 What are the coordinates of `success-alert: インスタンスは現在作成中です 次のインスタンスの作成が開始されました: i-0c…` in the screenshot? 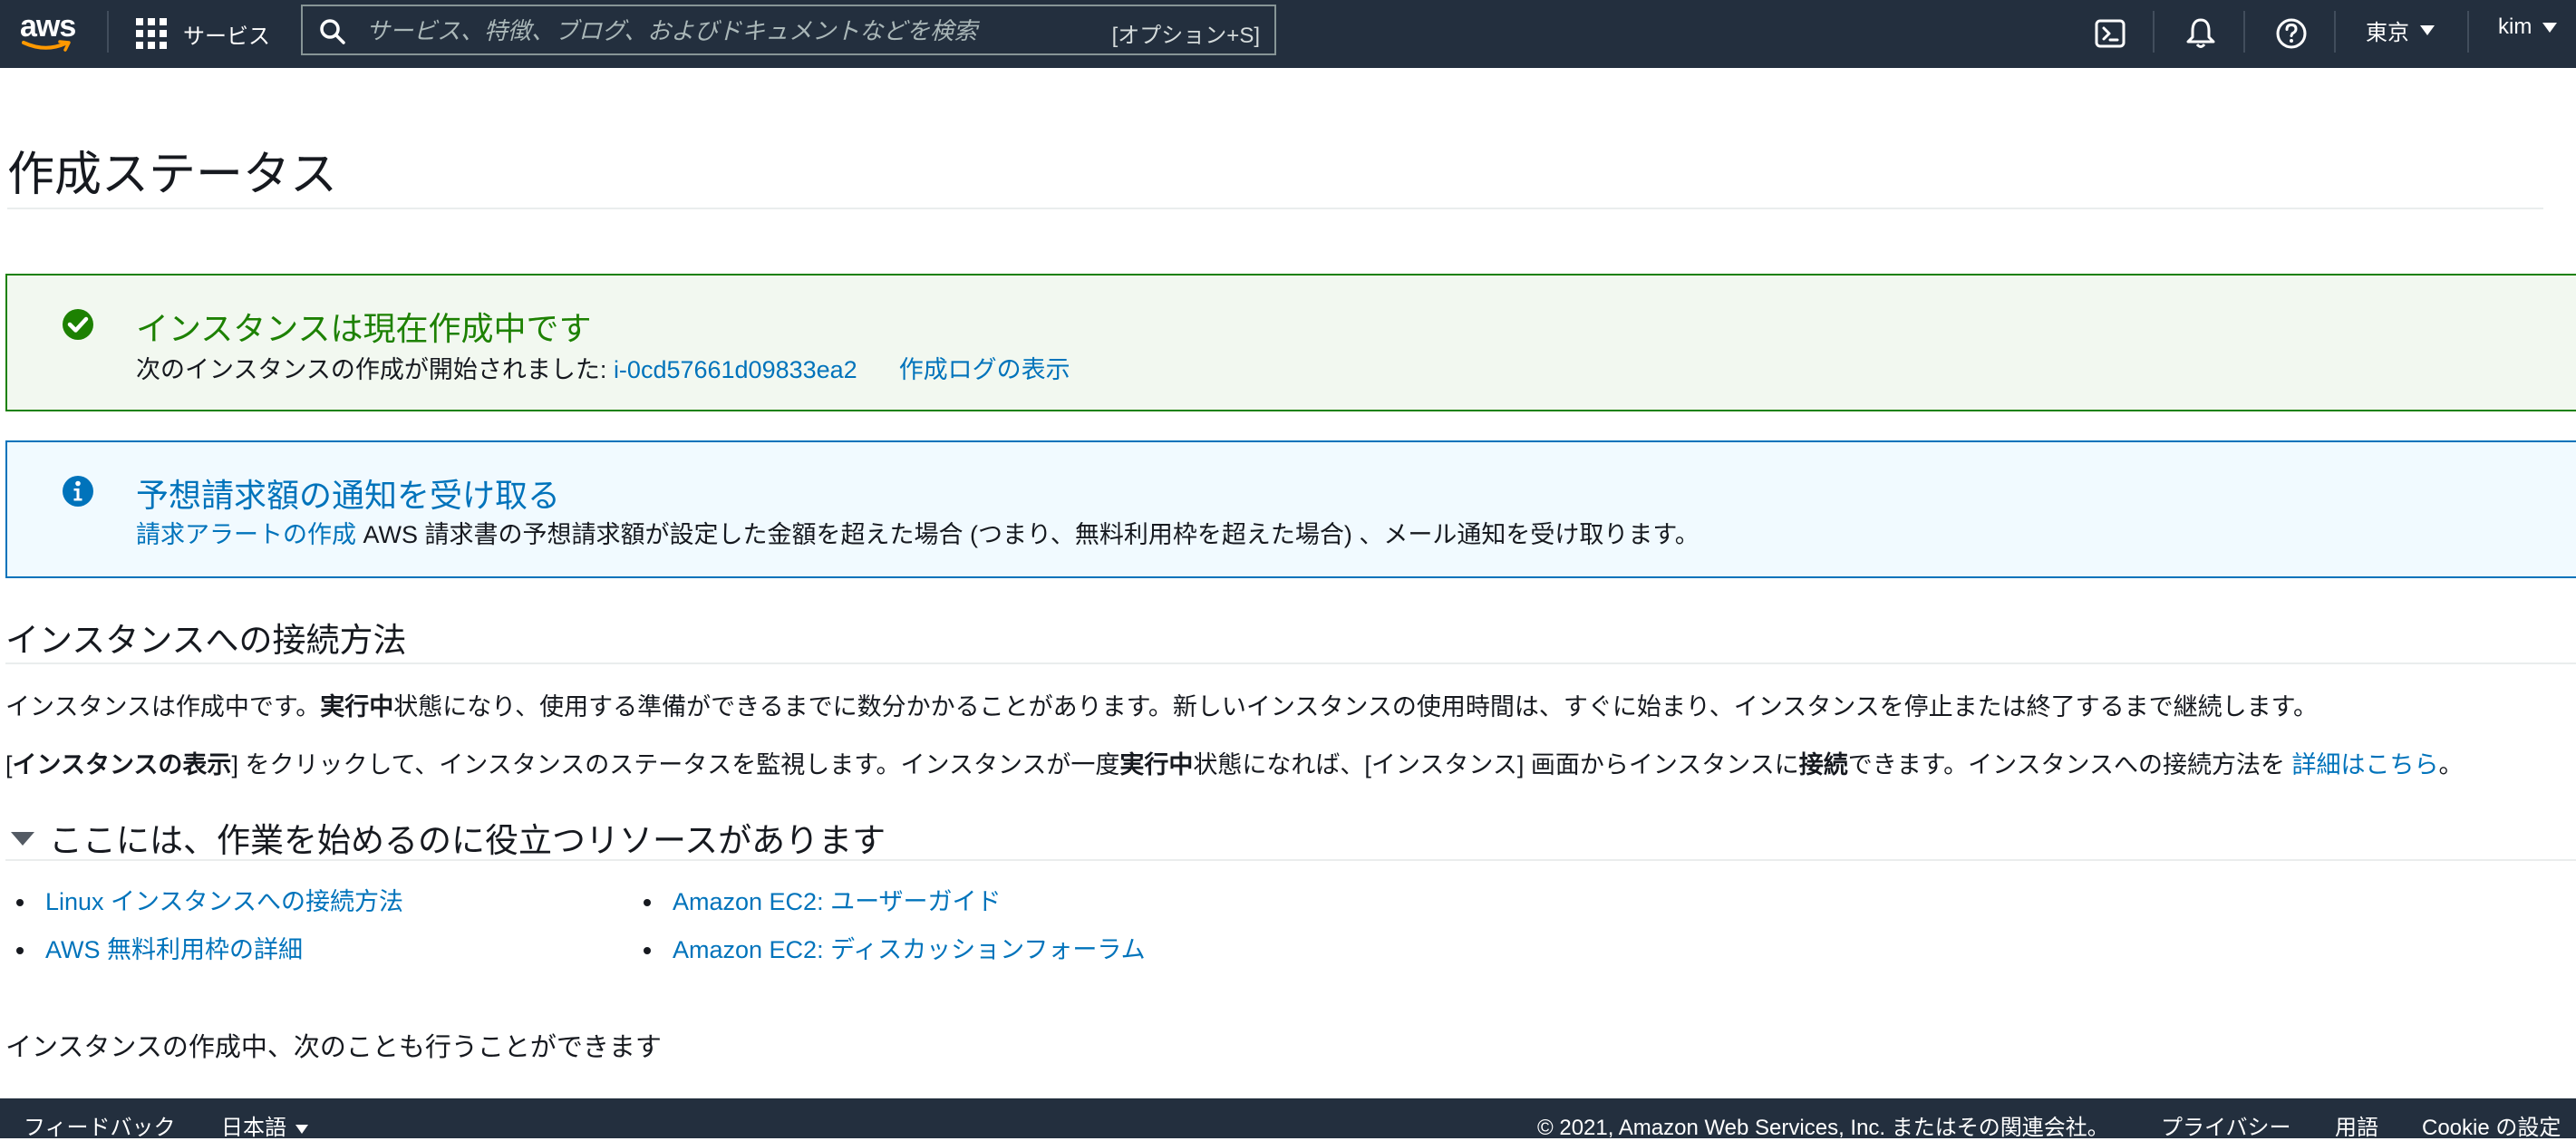 It's located at (1290, 342).